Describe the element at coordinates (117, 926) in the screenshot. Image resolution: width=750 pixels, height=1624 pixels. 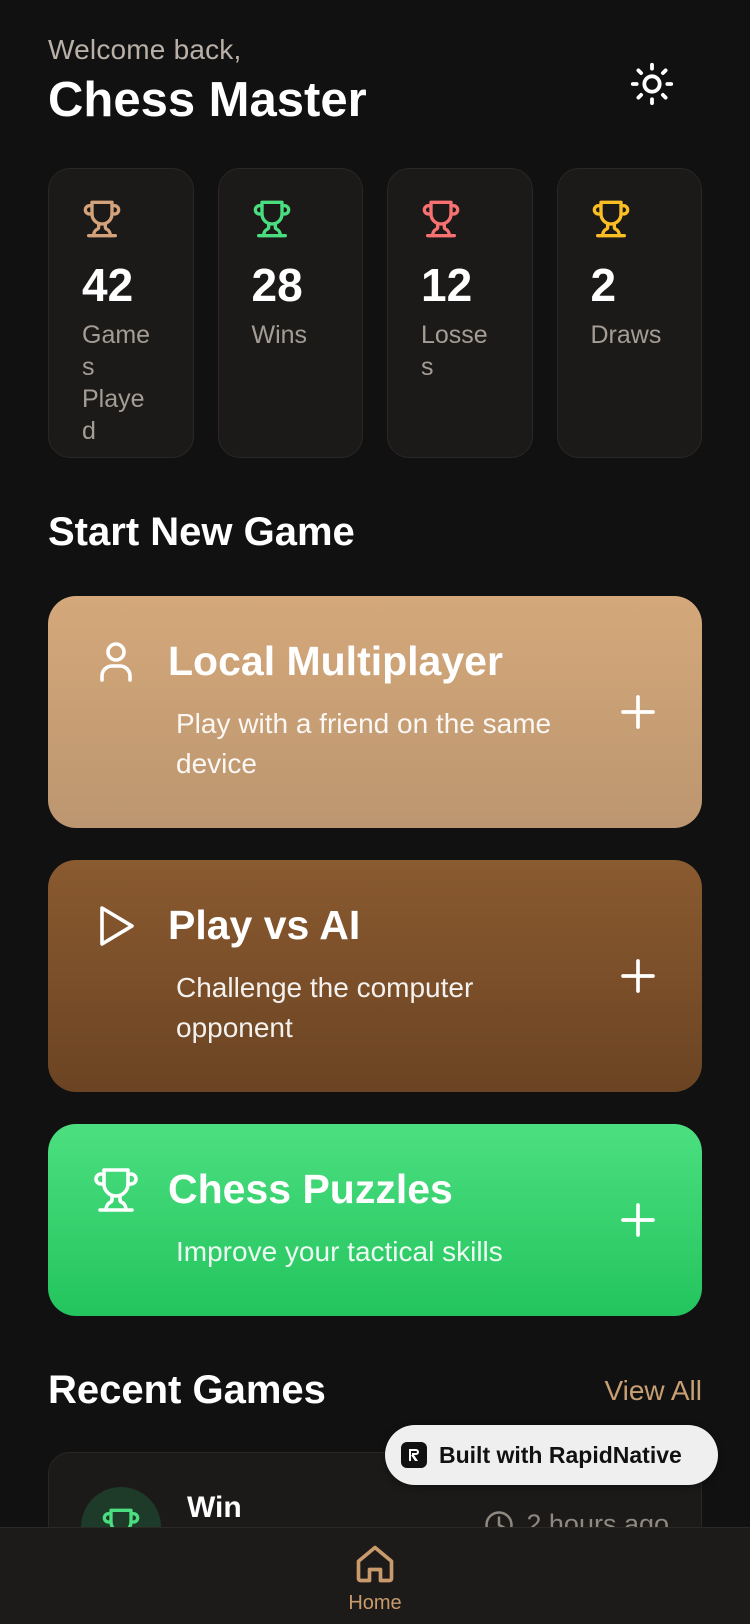
I see `play-icon` at that location.